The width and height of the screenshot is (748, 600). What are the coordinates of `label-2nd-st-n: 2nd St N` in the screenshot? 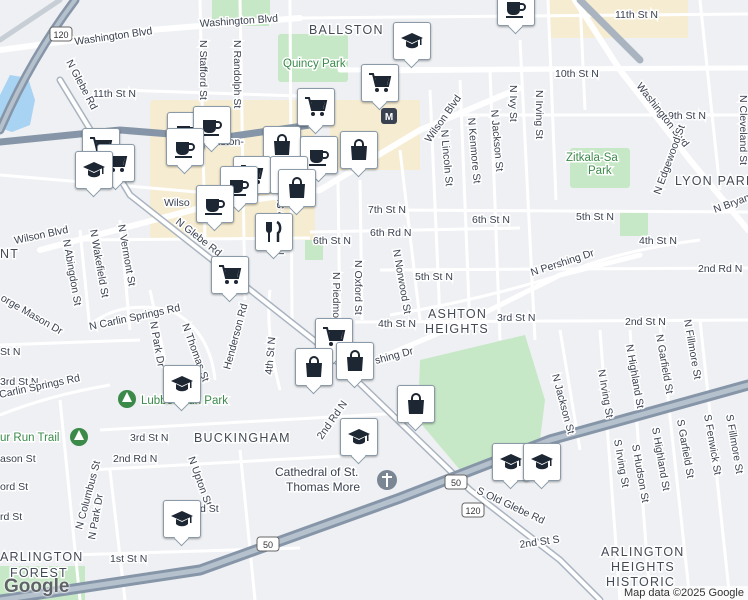 It's located at (645, 322).